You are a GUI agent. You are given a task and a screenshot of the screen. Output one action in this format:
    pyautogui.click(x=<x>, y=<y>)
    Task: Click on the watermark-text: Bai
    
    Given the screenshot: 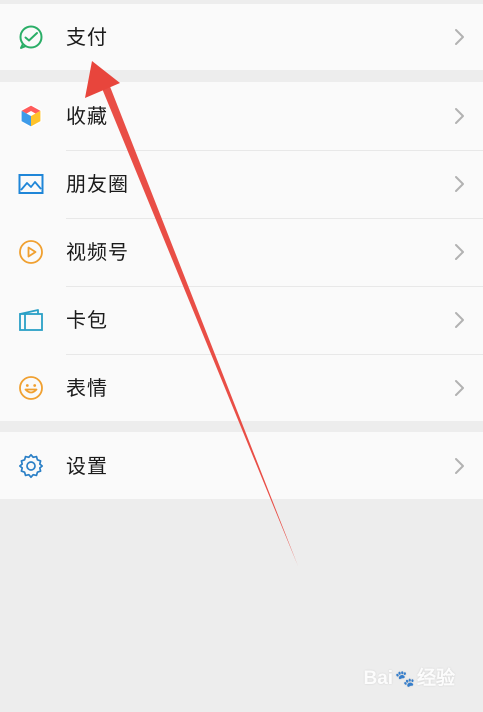 What is the action you would take?
    pyautogui.click(x=378, y=678)
    